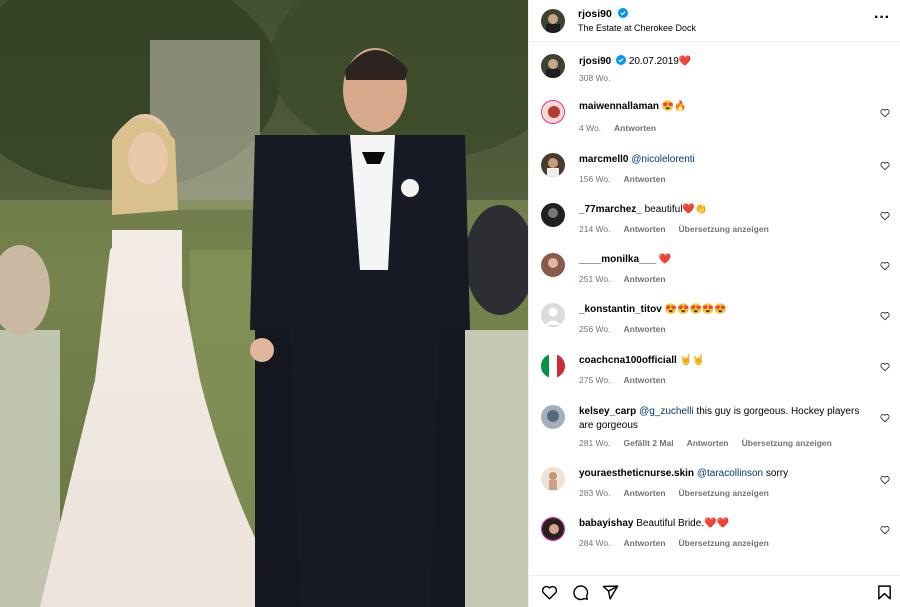 The width and height of the screenshot is (900, 607). Describe the element at coordinates (776, 473) in the screenshot. I see `comment-text: sorry` at that location.